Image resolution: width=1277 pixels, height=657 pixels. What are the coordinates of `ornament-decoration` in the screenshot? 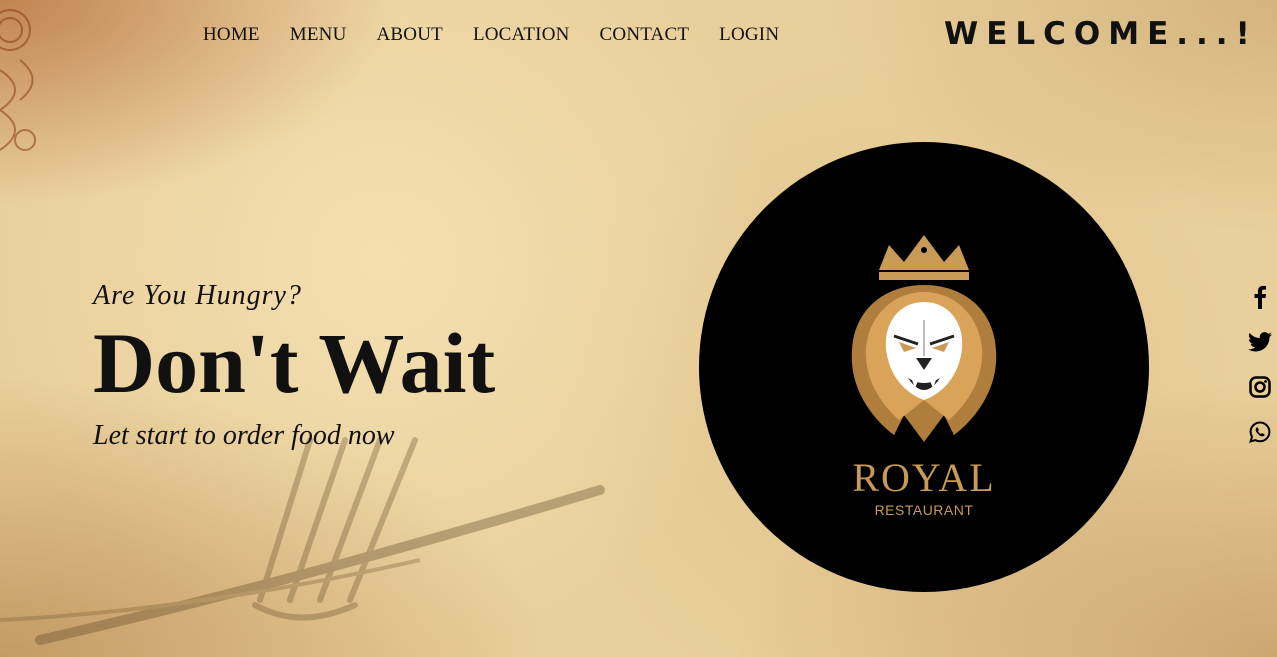 It's located at (18, 80).